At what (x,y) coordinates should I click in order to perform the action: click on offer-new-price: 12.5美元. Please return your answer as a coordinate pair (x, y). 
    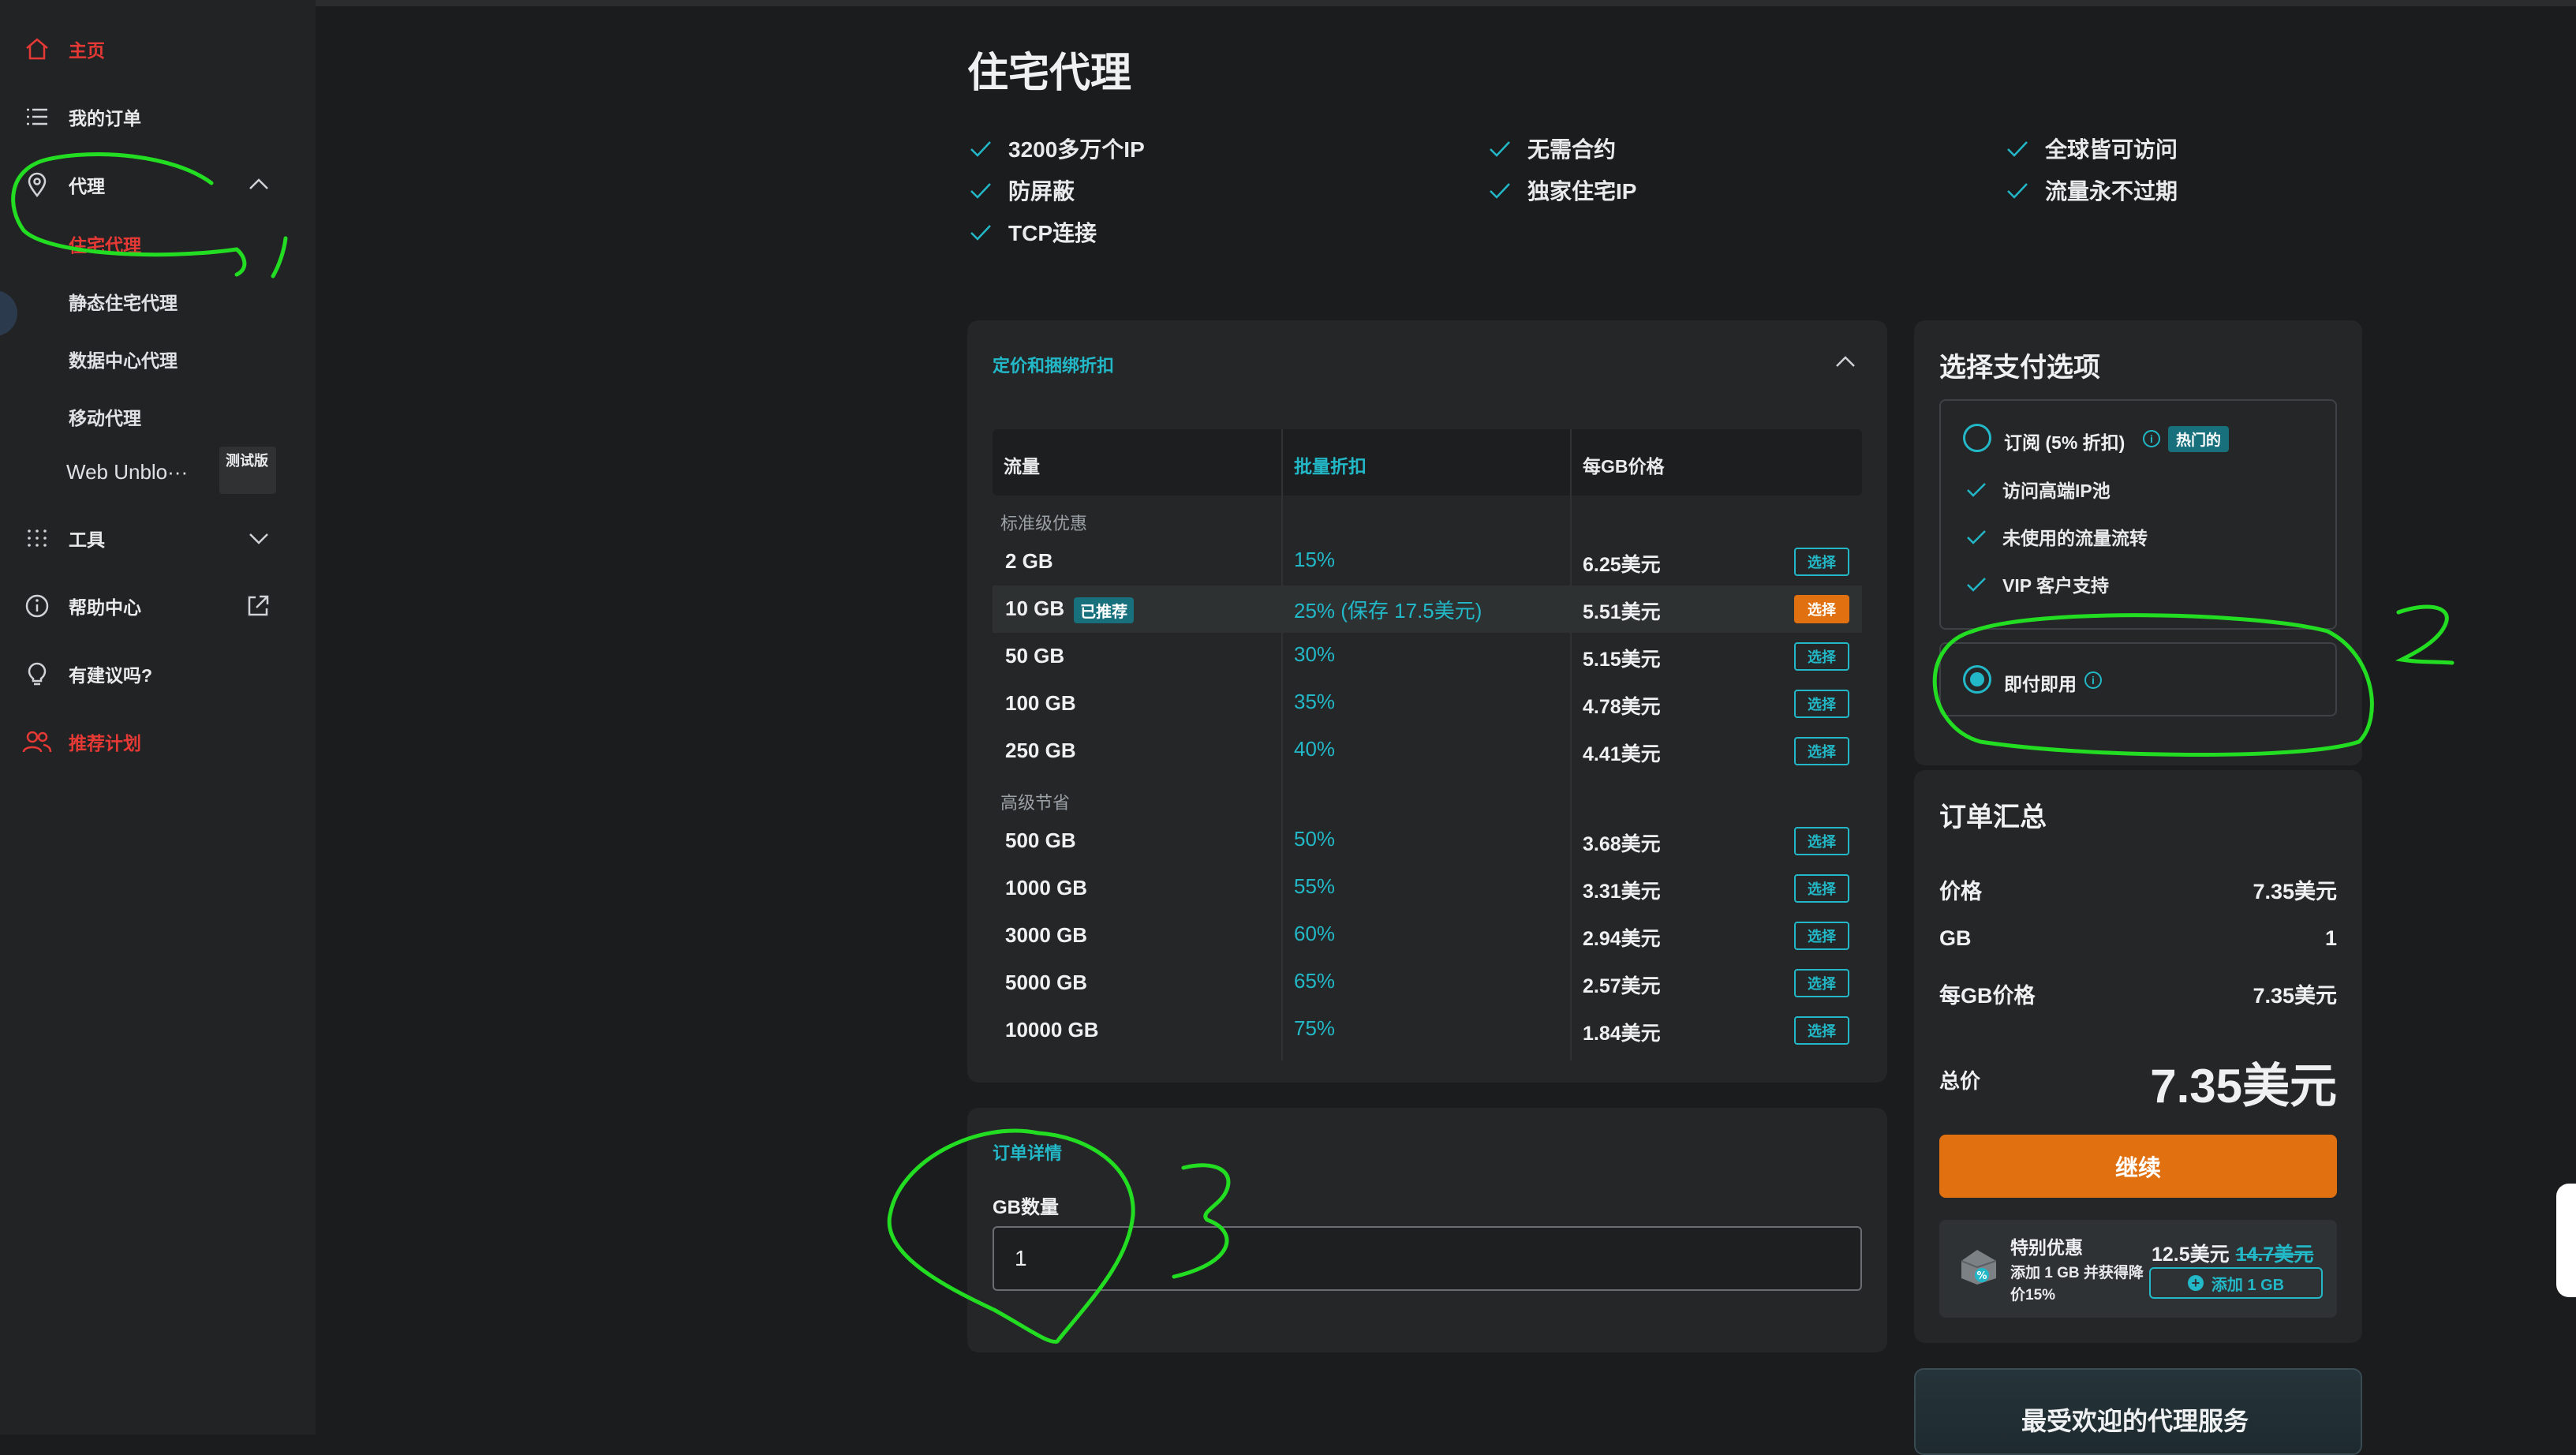
    Looking at the image, I should click on (2191, 1255).